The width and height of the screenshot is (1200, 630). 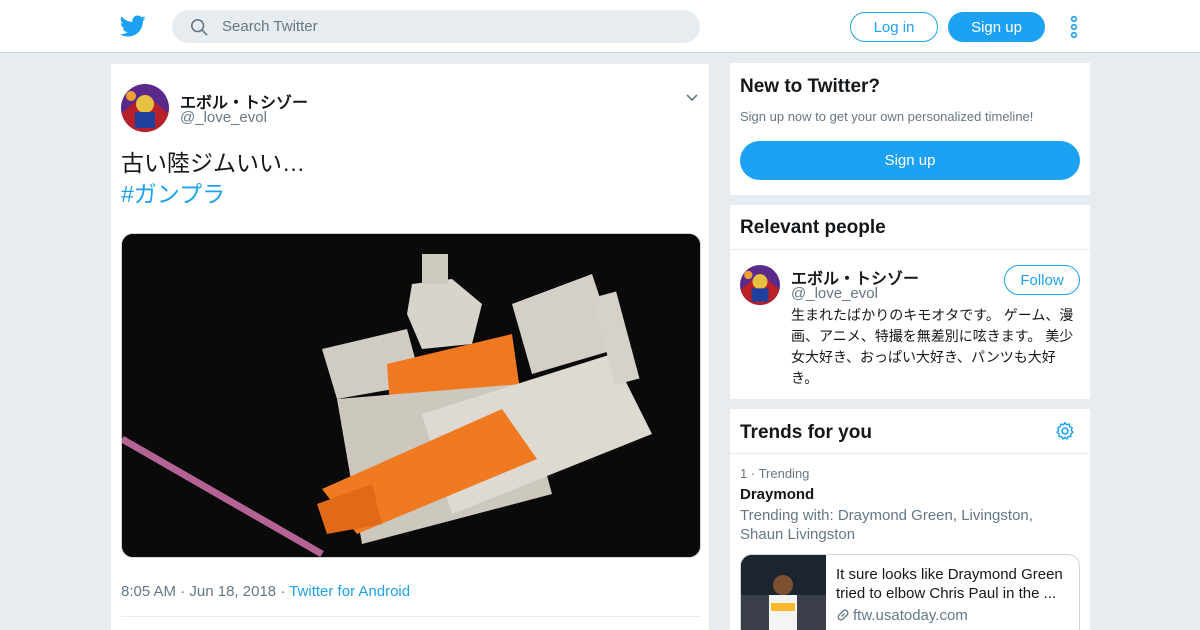 What do you see at coordinates (148, 591) in the screenshot?
I see `tweet-time: 8:05 AM` at bounding box center [148, 591].